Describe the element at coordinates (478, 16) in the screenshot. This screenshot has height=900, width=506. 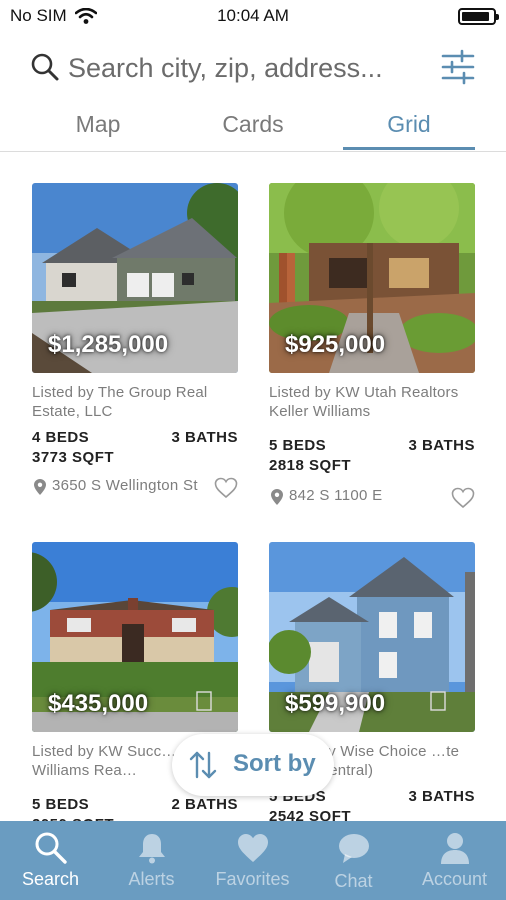
I see `battery-icon` at that location.